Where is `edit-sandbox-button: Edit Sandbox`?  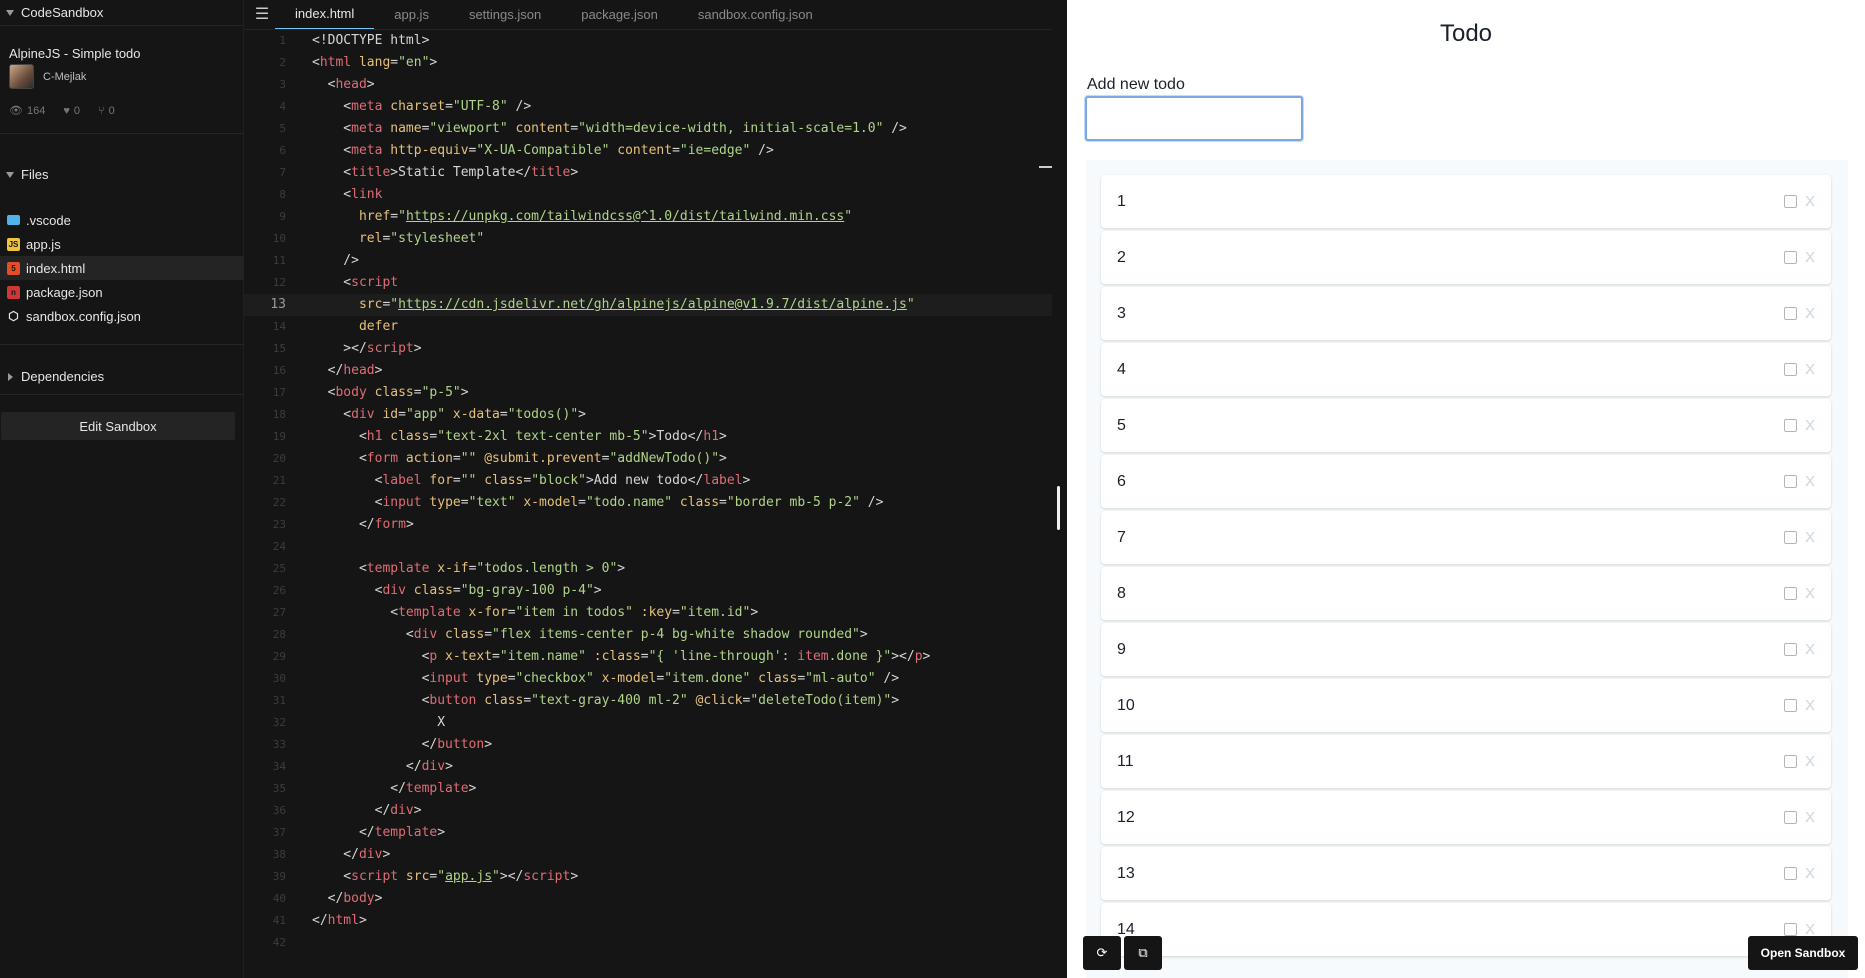 edit-sandbox-button: Edit Sandbox is located at coordinates (118, 426).